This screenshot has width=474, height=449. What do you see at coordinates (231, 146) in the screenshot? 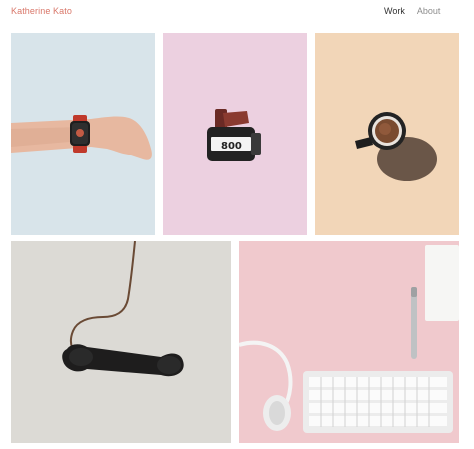
I see `film-label: 800` at bounding box center [231, 146].